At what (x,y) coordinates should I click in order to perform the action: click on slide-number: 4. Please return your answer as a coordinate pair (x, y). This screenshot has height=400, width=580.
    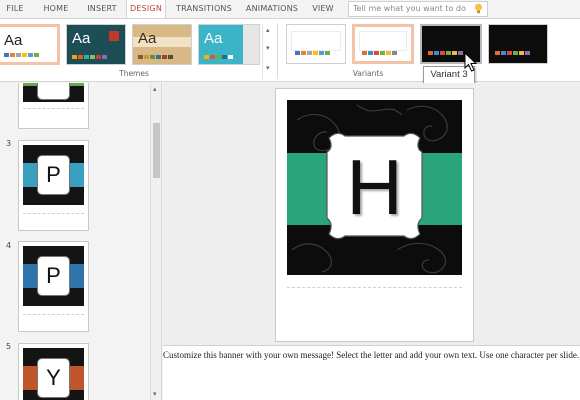
    Looking at the image, I should click on (9, 245).